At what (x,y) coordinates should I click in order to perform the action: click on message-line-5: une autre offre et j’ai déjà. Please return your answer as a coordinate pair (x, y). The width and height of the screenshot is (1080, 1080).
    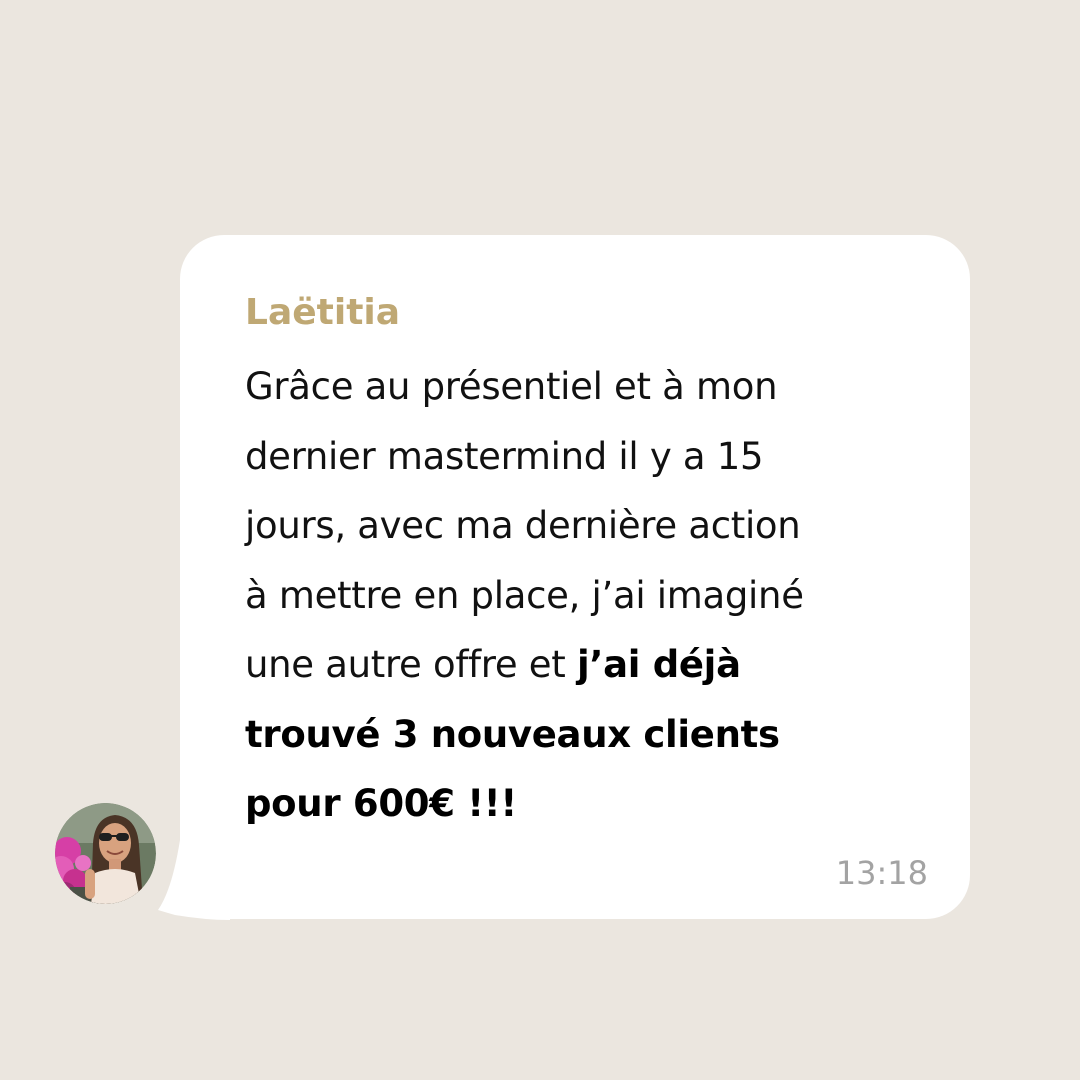
    Looking at the image, I should click on (590, 665).